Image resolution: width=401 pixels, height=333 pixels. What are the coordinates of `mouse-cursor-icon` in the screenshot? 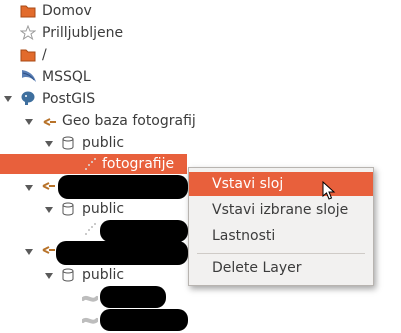 It's located at (329, 192).